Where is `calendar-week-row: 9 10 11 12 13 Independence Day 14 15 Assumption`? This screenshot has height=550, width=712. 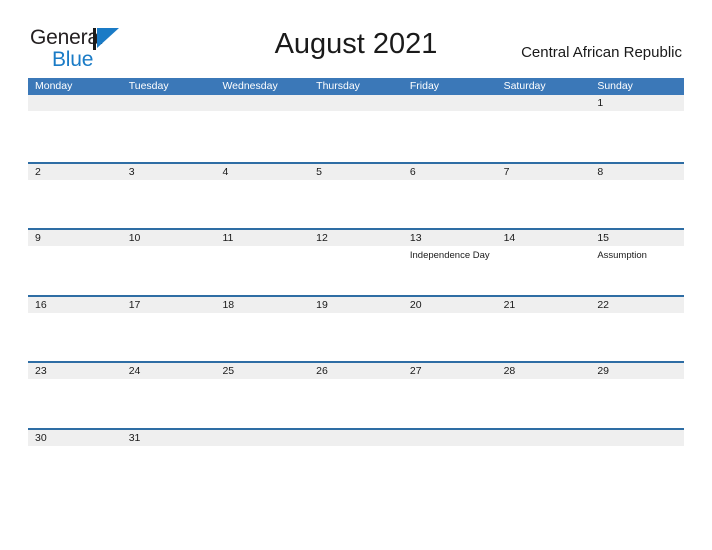
calendar-week-row: 9 10 11 12 13 Independence Day 14 15 Assumption is located at coordinates (356, 261).